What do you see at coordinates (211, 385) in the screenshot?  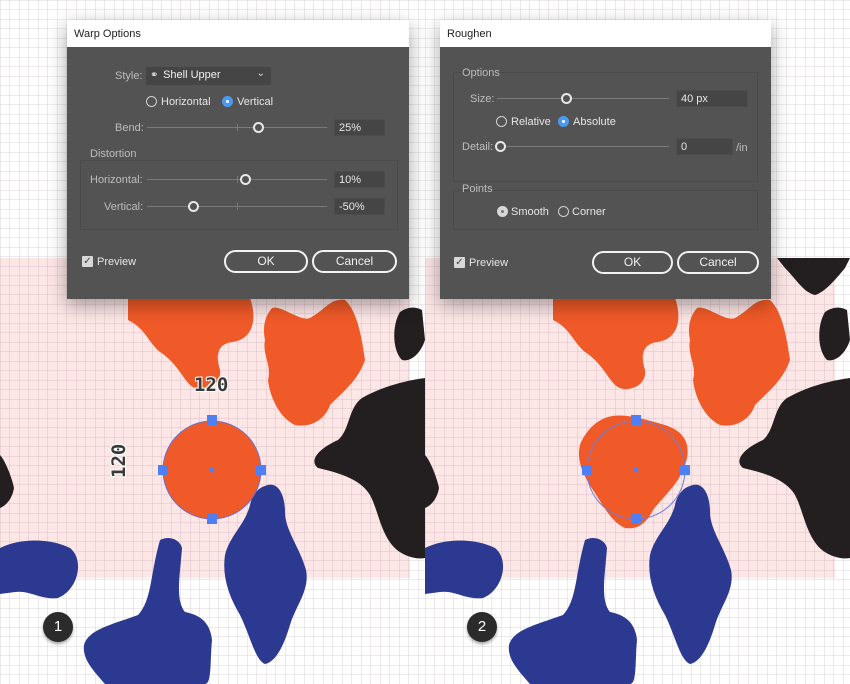 I see `width-dimension-label: 120` at bounding box center [211, 385].